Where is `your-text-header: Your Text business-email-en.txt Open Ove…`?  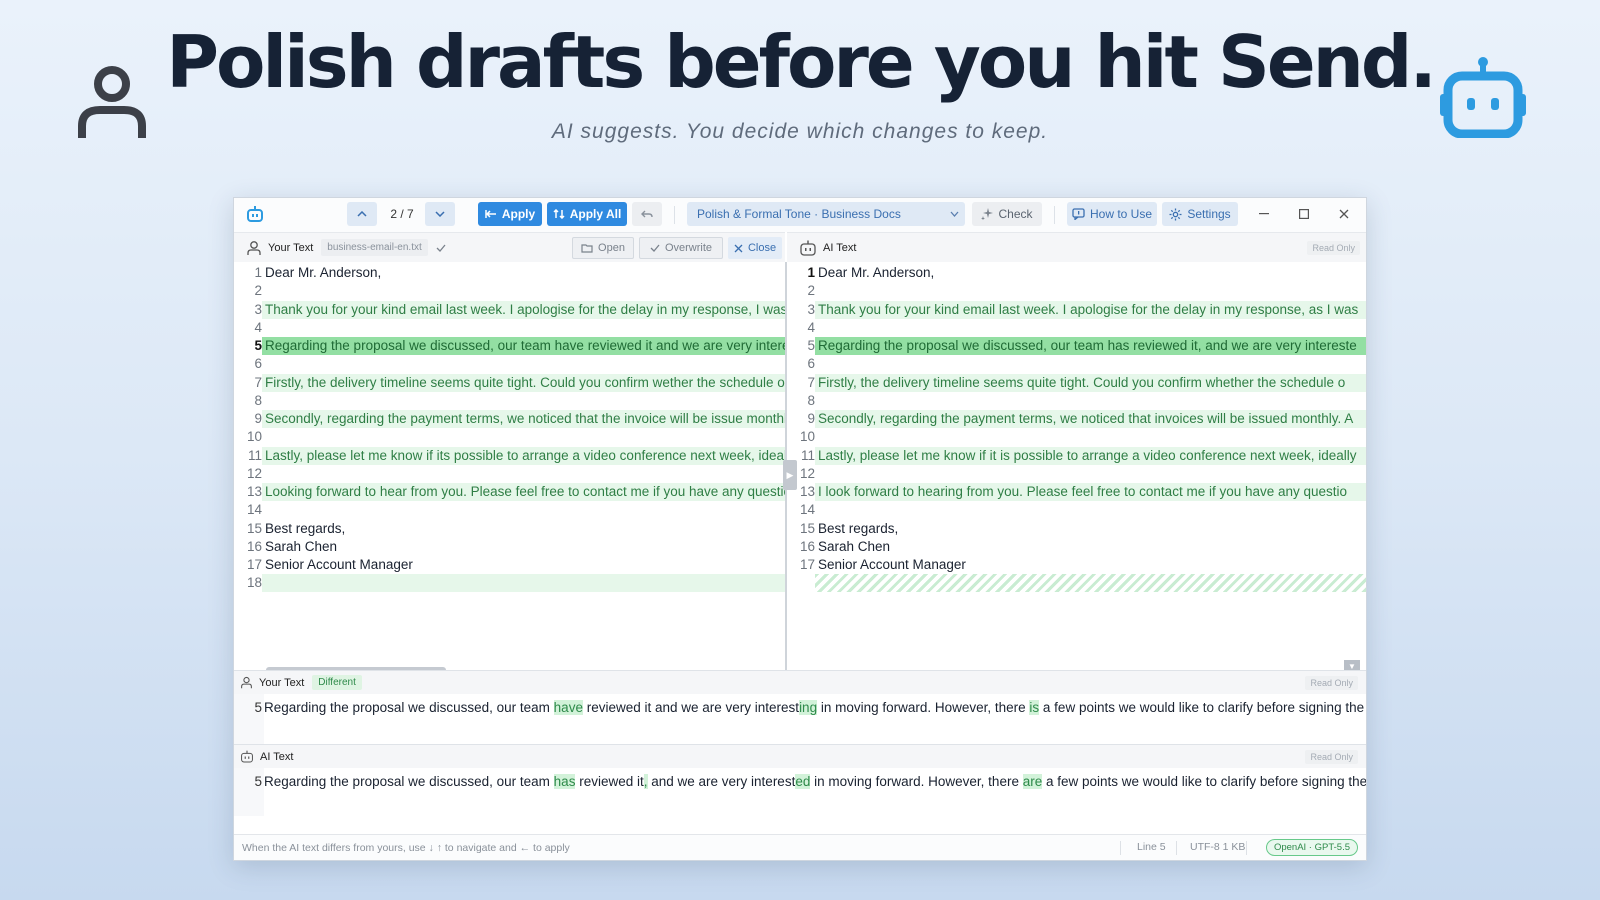 your-text-header: Your Text business-email-en.txt Open Ove… is located at coordinates (509, 247).